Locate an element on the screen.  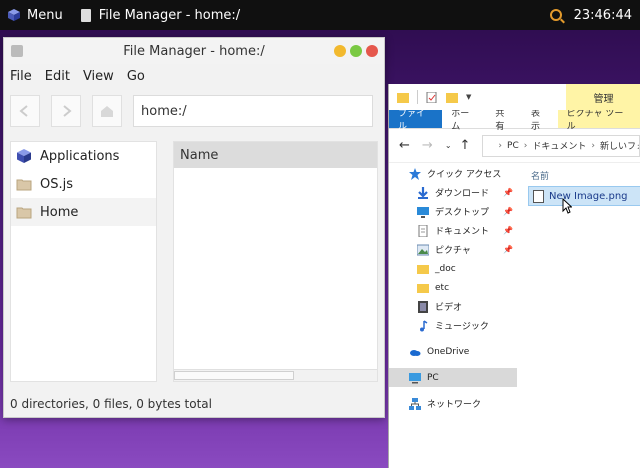
nav-item-etc: etc is located at coordinates (453, 287).